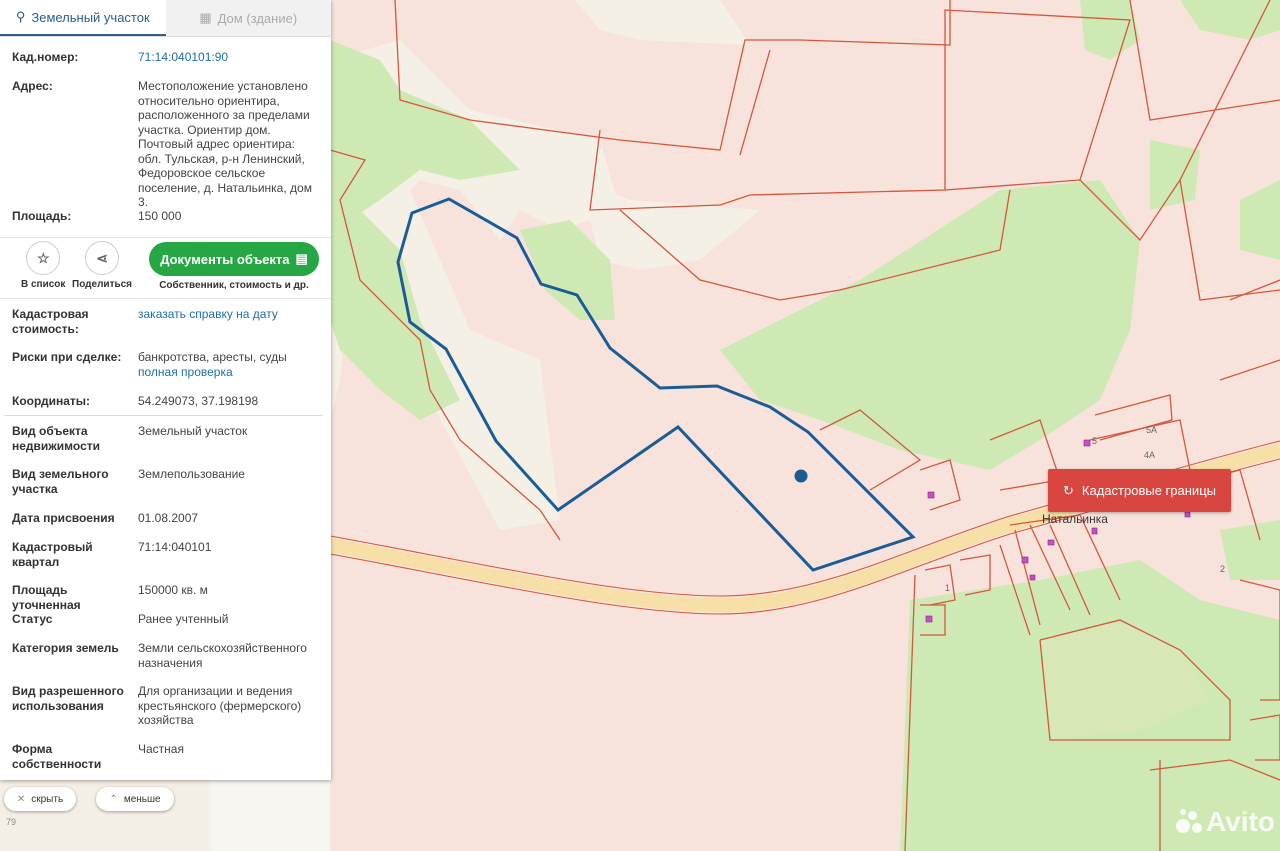 This screenshot has width=1280, height=851. What do you see at coordinates (191, 474) in the screenshot?
I see `property-value: Землепользование` at bounding box center [191, 474].